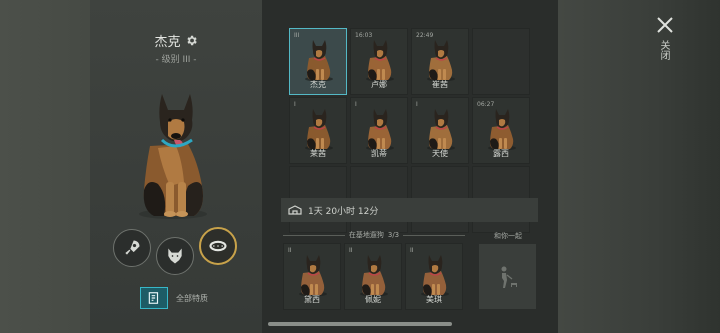 The image size is (720, 333). What do you see at coordinates (373, 299) in the screenshot?
I see `slot-name: 佩妮` at bounding box center [373, 299].